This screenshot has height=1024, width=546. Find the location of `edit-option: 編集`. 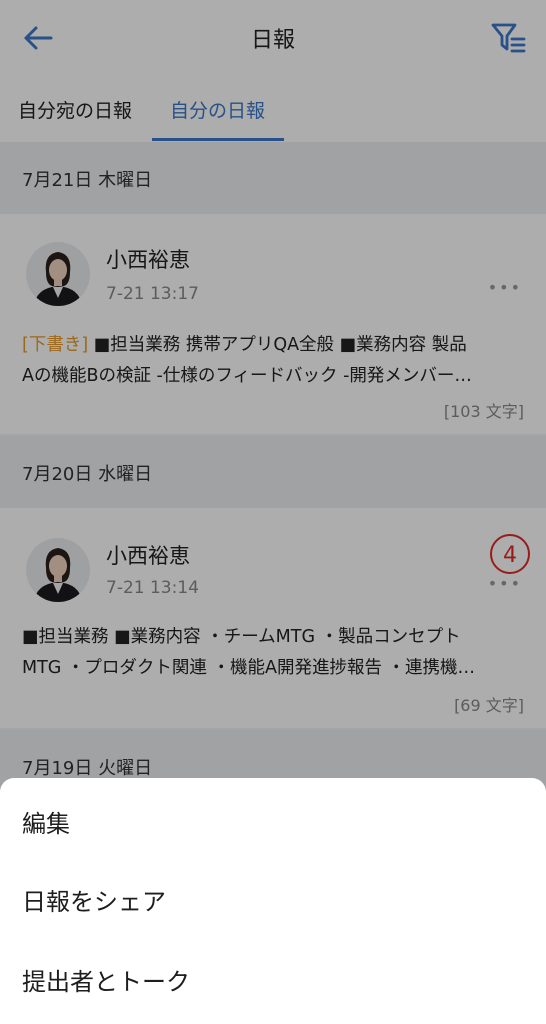

edit-option: 編集 is located at coordinates (46, 821).